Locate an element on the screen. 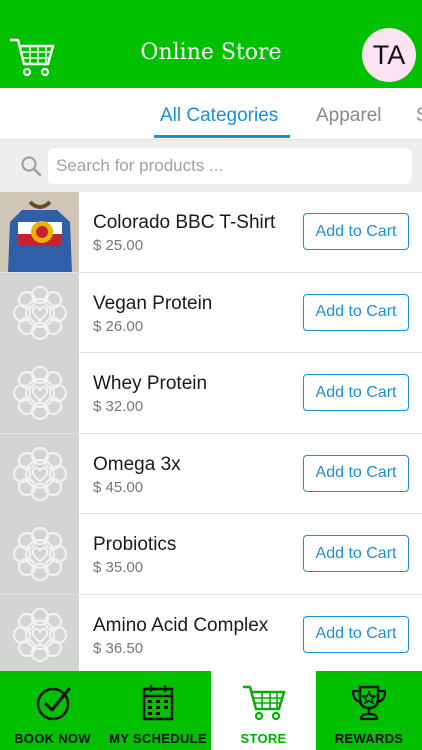 The width and height of the screenshot is (422, 750). product-name: Amino Acid Complex is located at coordinates (181, 625).